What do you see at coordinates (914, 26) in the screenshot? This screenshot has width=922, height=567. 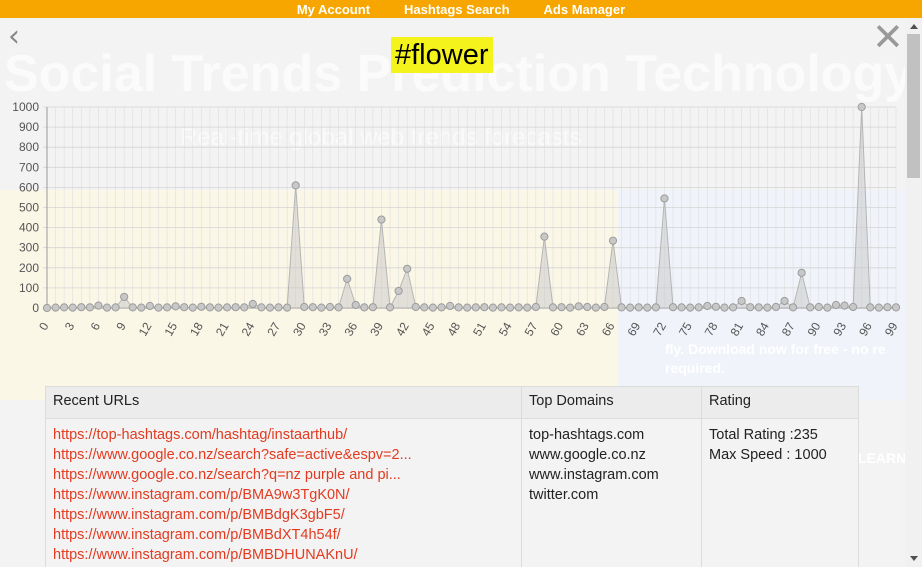 I see `scroll-up-arrow-icon` at bounding box center [914, 26].